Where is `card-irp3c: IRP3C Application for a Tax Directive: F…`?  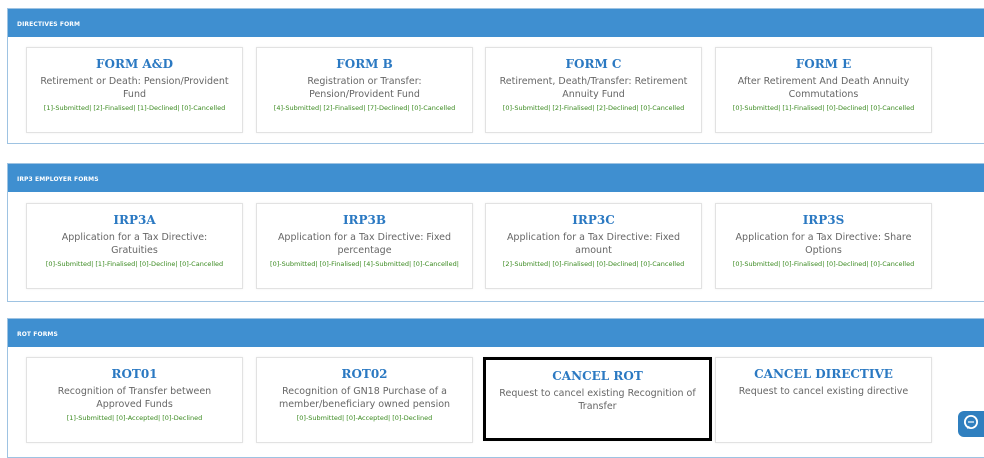
card-irp3c: IRP3C Application for a Tax Directive: F… is located at coordinates (593, 246).